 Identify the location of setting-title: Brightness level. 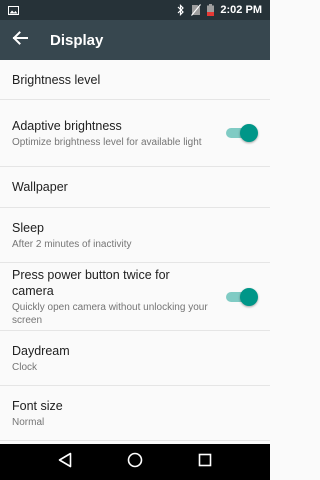
(56, 79).